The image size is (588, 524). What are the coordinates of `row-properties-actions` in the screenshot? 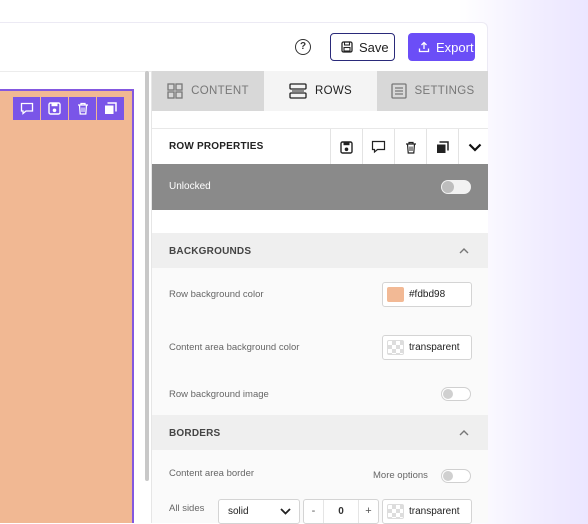 It's located at (410, 147).